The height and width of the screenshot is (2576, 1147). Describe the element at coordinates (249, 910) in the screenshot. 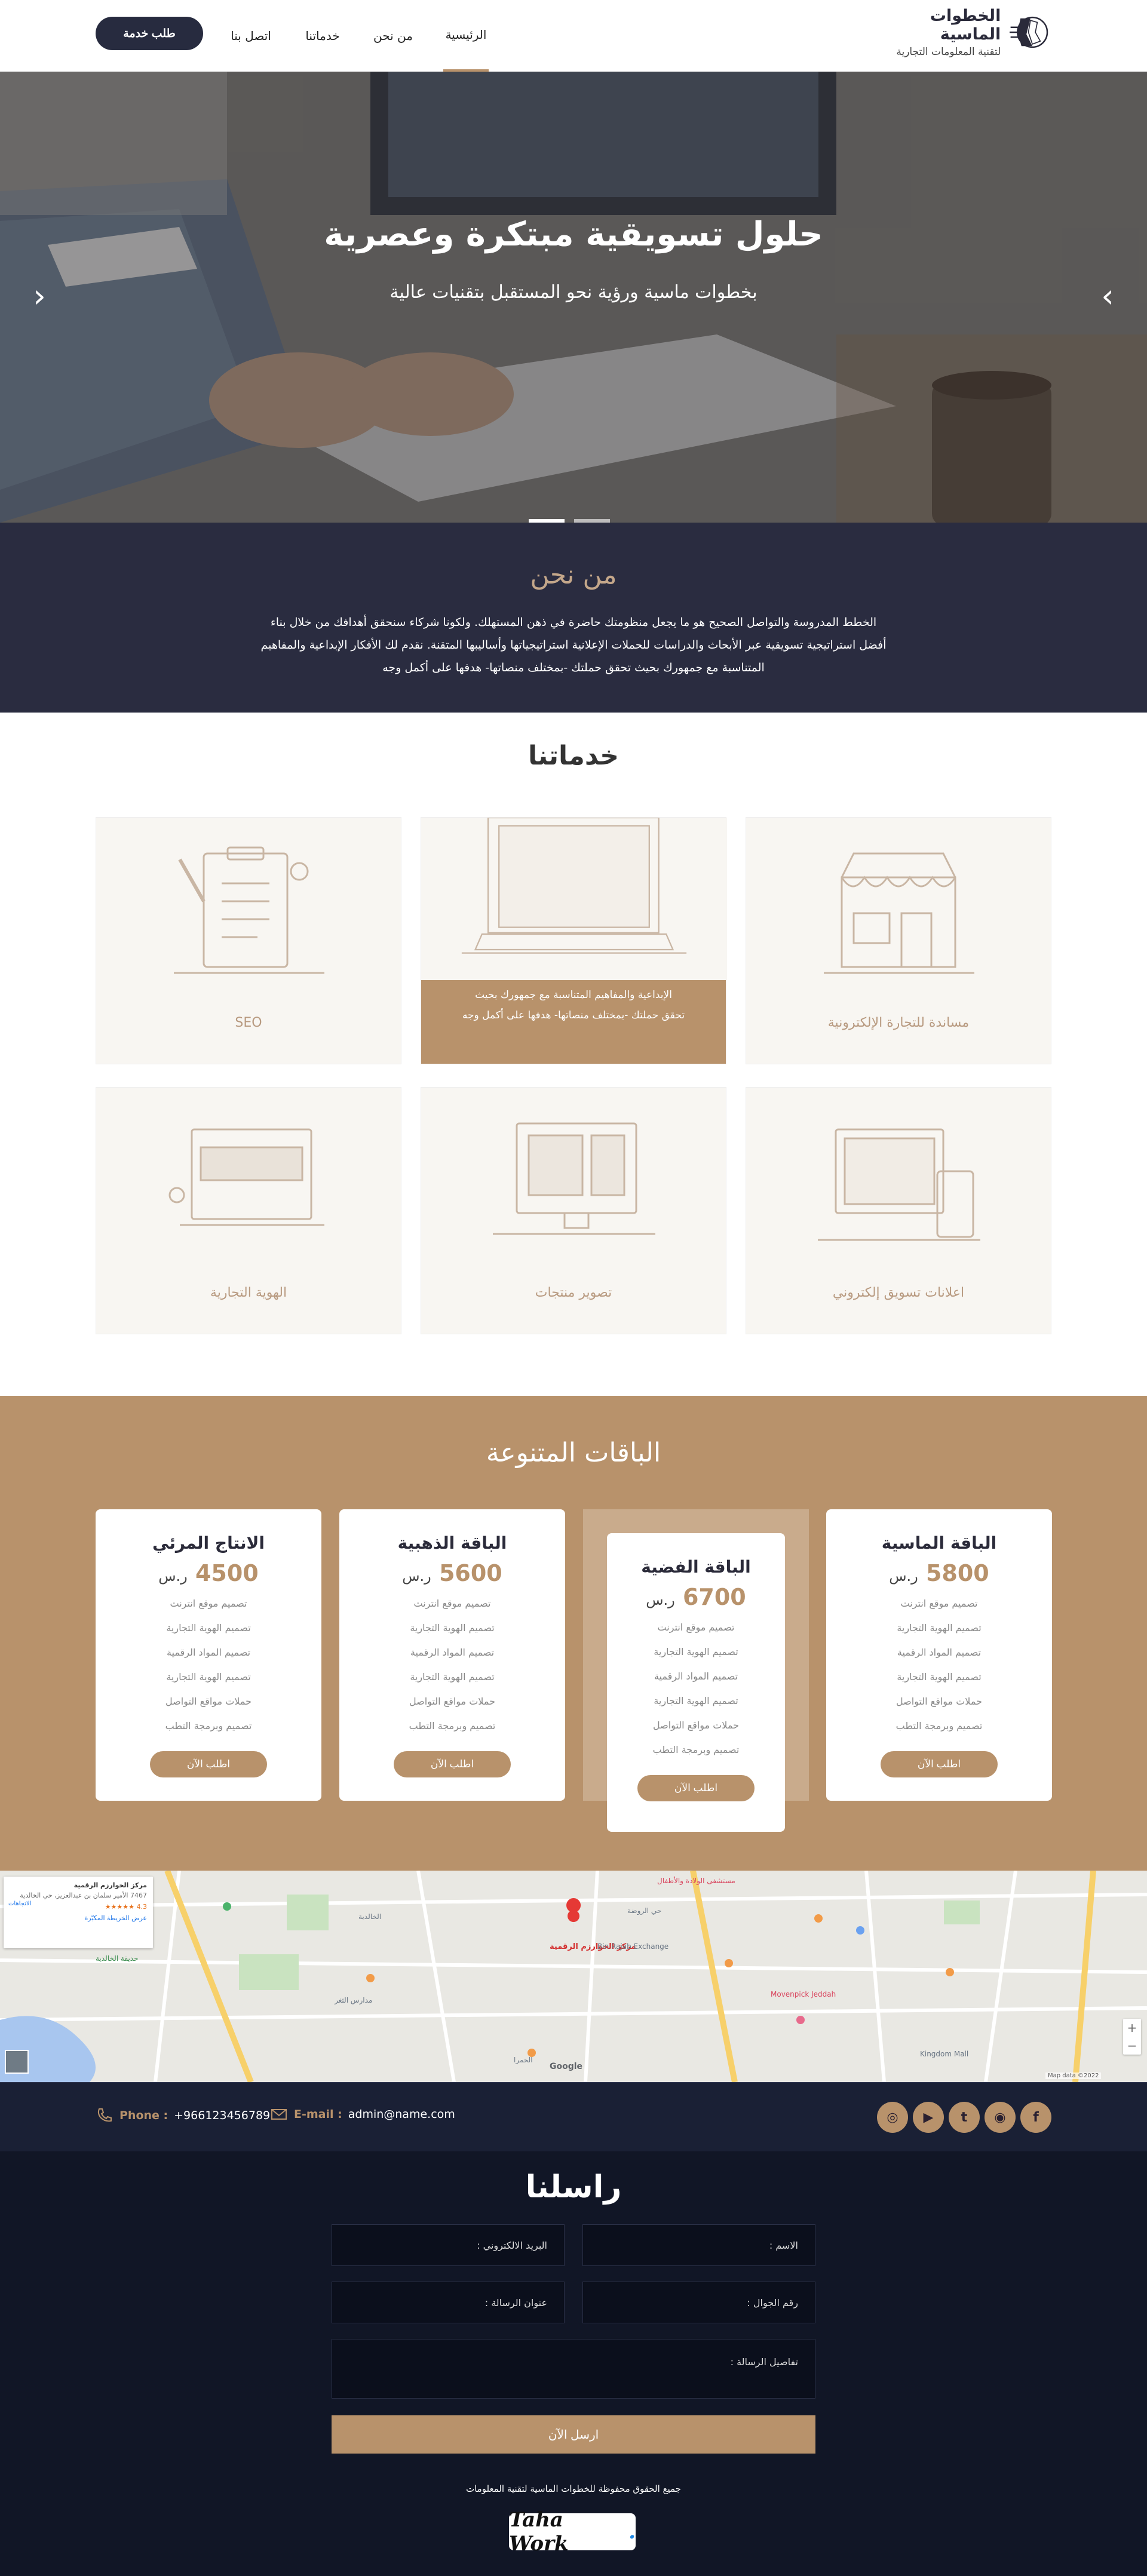

I see `checklist-illustration-icon` at that location.